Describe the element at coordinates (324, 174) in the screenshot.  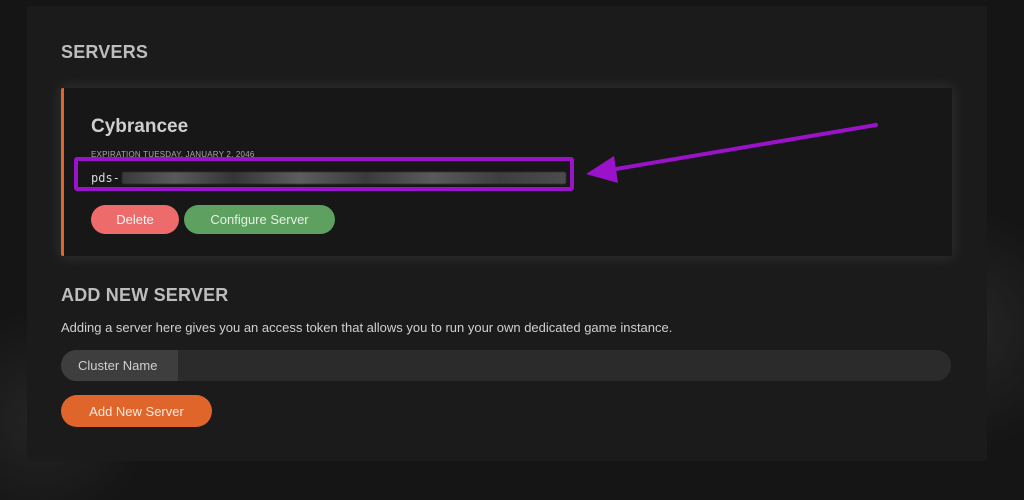
I see `annotation-highlight-box` at that location.